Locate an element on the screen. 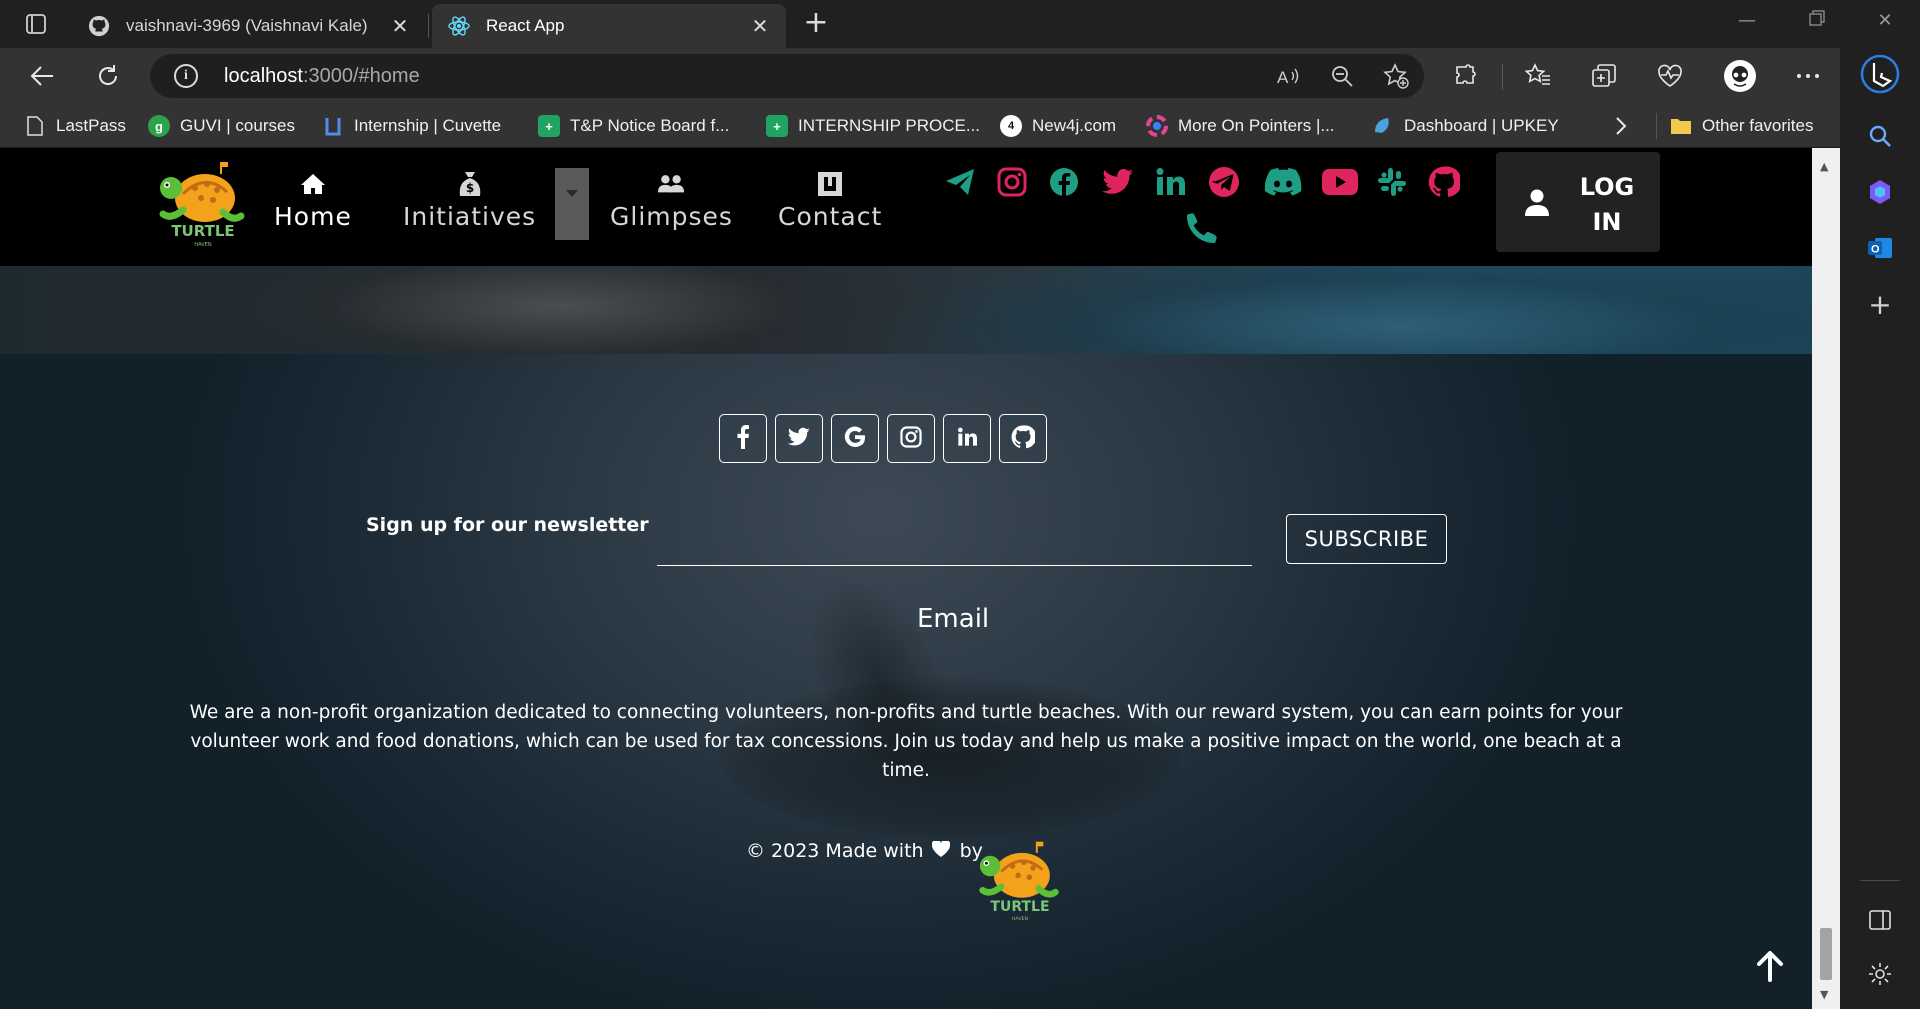  add-favorite-icon is located at coordinates (1396, 76).